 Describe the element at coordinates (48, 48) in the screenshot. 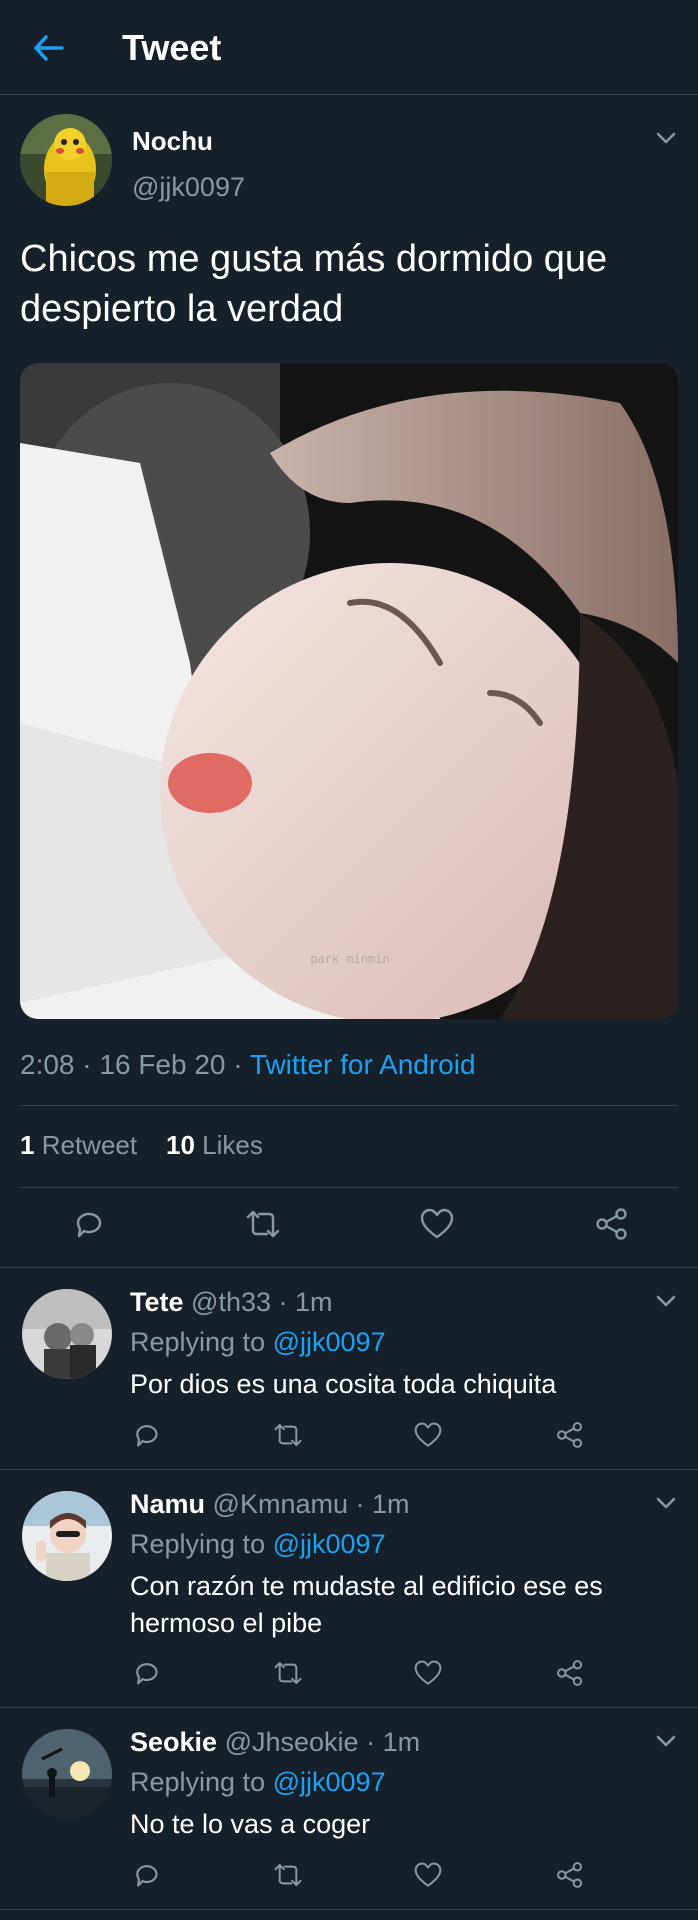

I see `back-arrow-icon` at that location.